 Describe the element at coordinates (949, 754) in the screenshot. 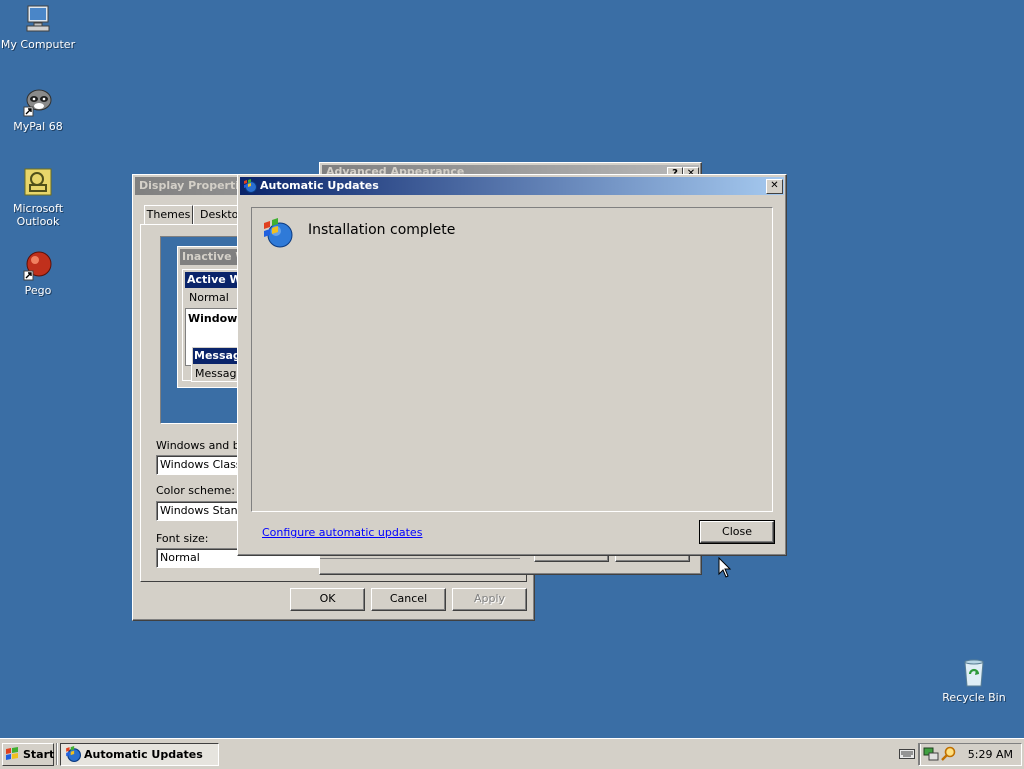

I see `search-icon` at that location.